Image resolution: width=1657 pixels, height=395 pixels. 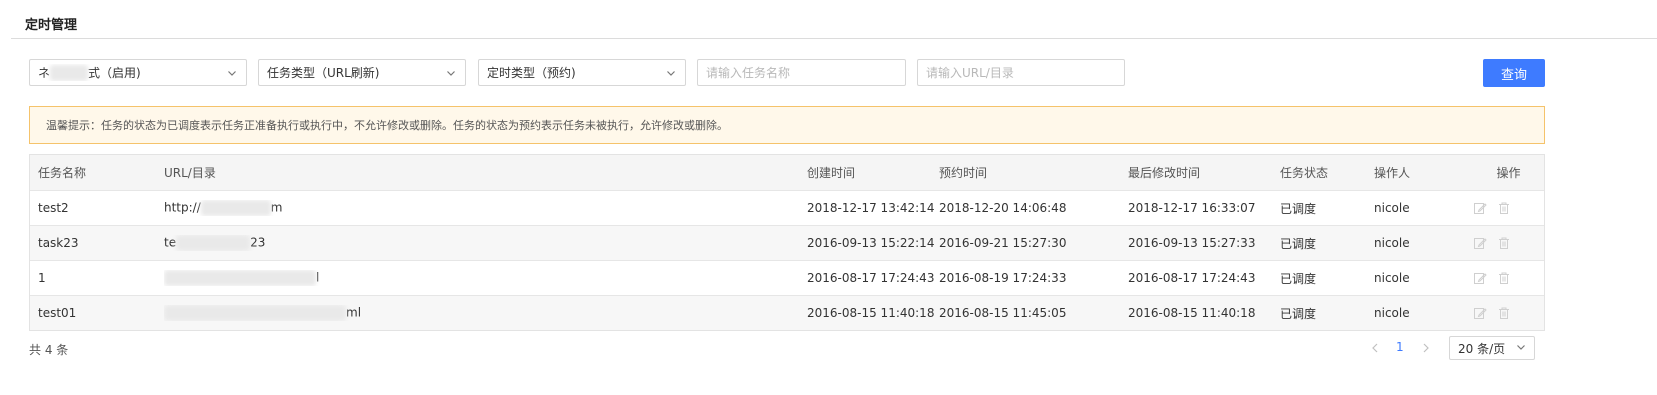 What do you see at coordinates (1003, 313) in the screenshot?
I see `scheduled-time-cell: 2016-08-15 11:45:05` at bounding box center [1003, 313].